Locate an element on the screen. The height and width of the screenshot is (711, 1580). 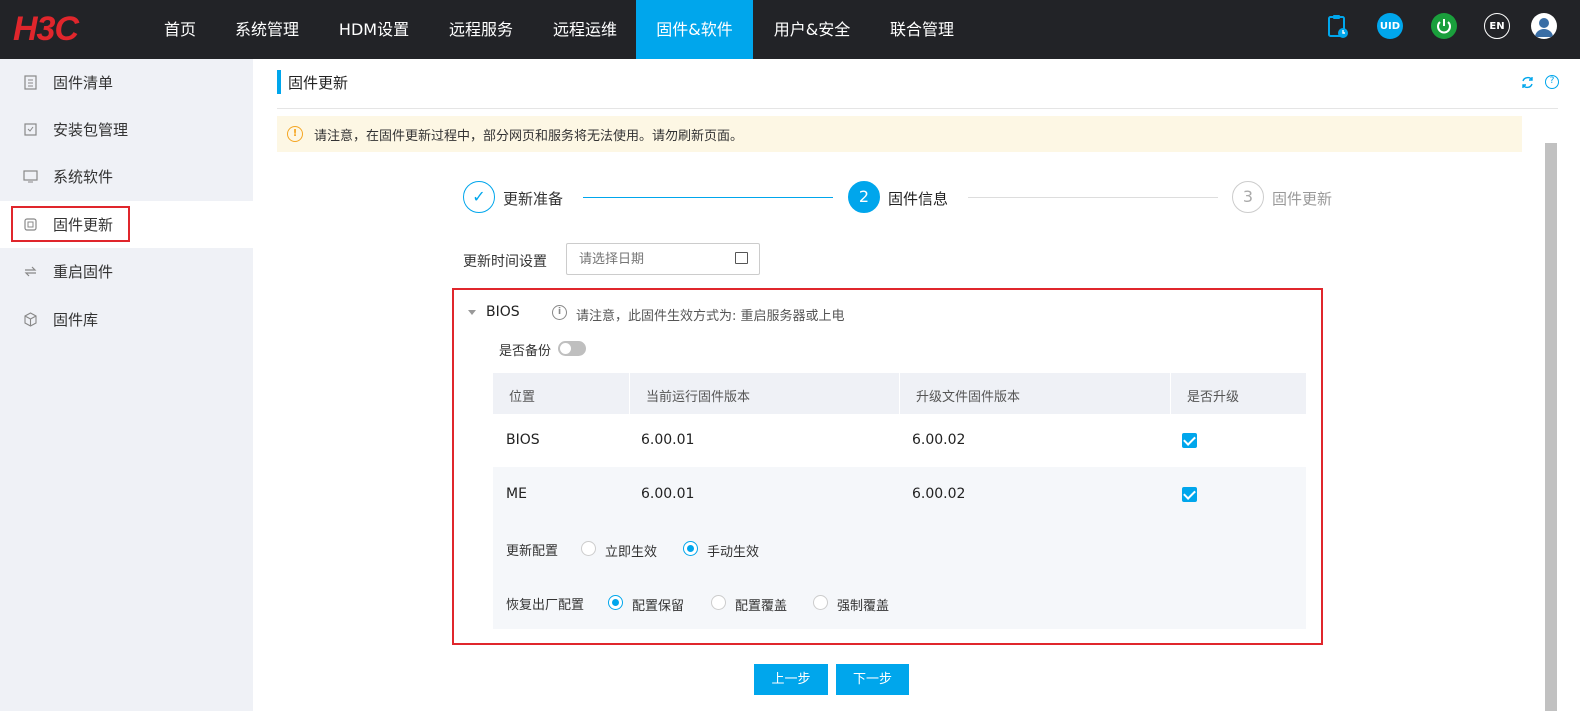
step-3-number: 3 is located at coordinates (1248, 197).